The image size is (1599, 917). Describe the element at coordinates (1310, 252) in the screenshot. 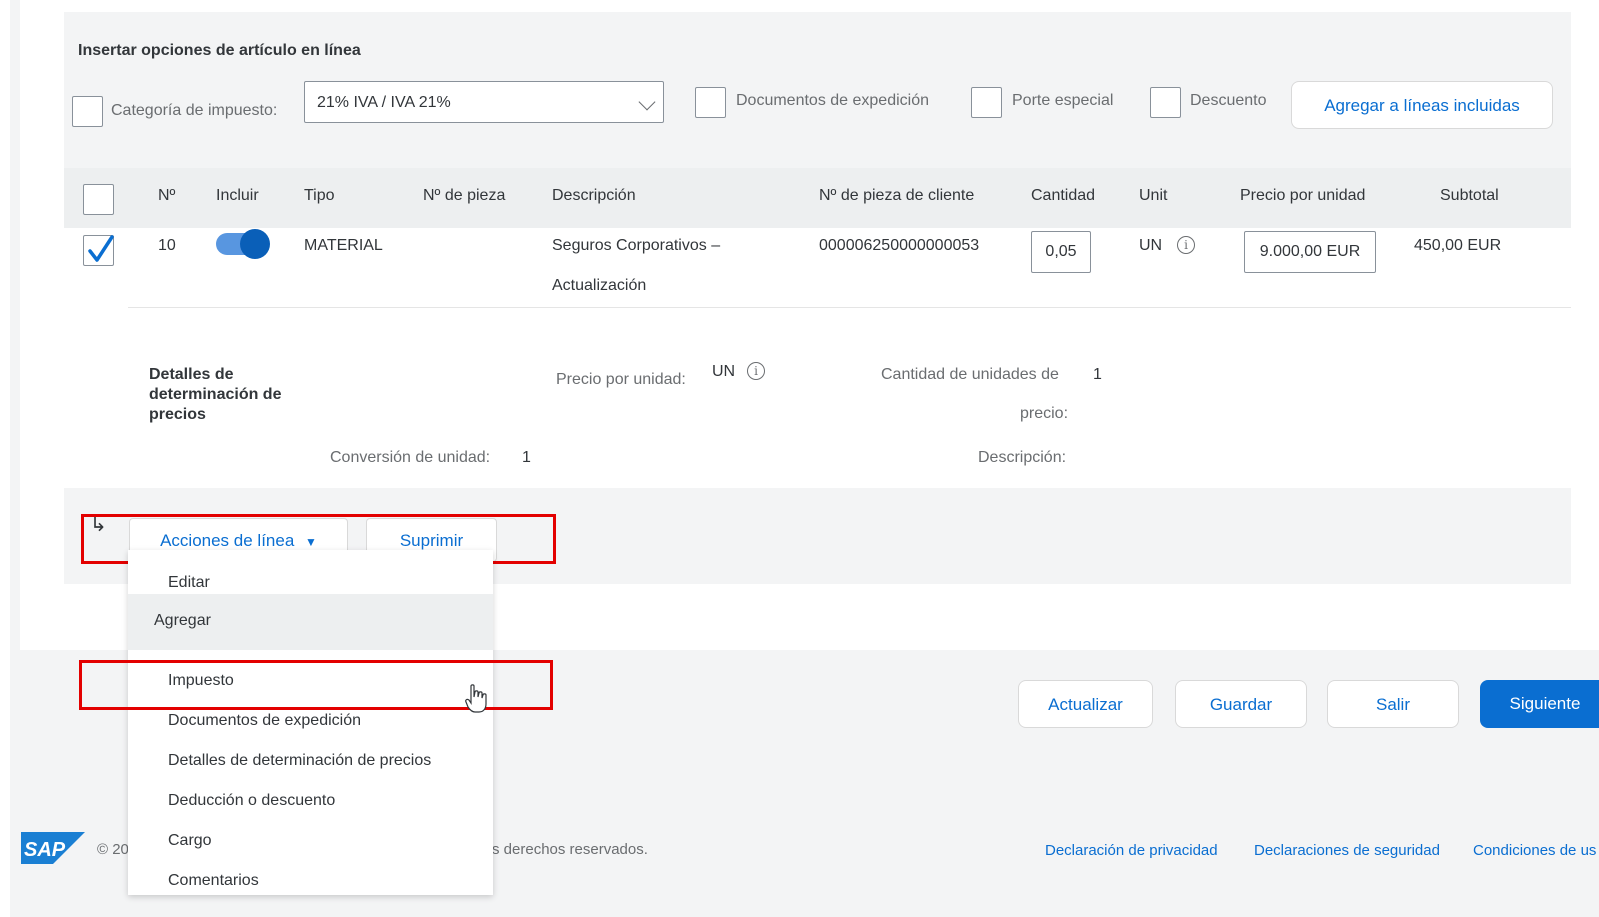

I see `unit-price-input: 9.000,00 EUR` at that location.